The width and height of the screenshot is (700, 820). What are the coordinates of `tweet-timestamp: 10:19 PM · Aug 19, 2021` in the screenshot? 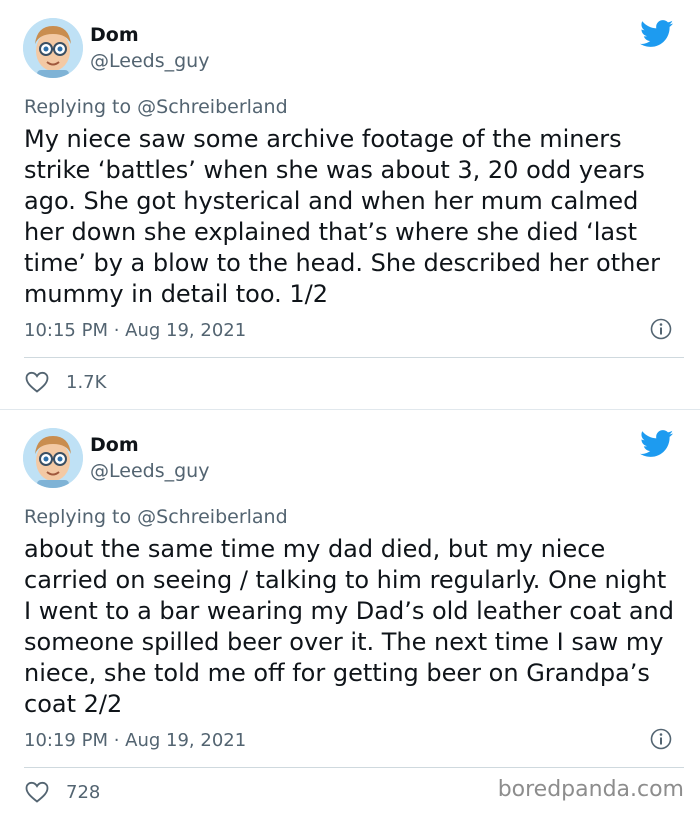 It's located at (135, 740).